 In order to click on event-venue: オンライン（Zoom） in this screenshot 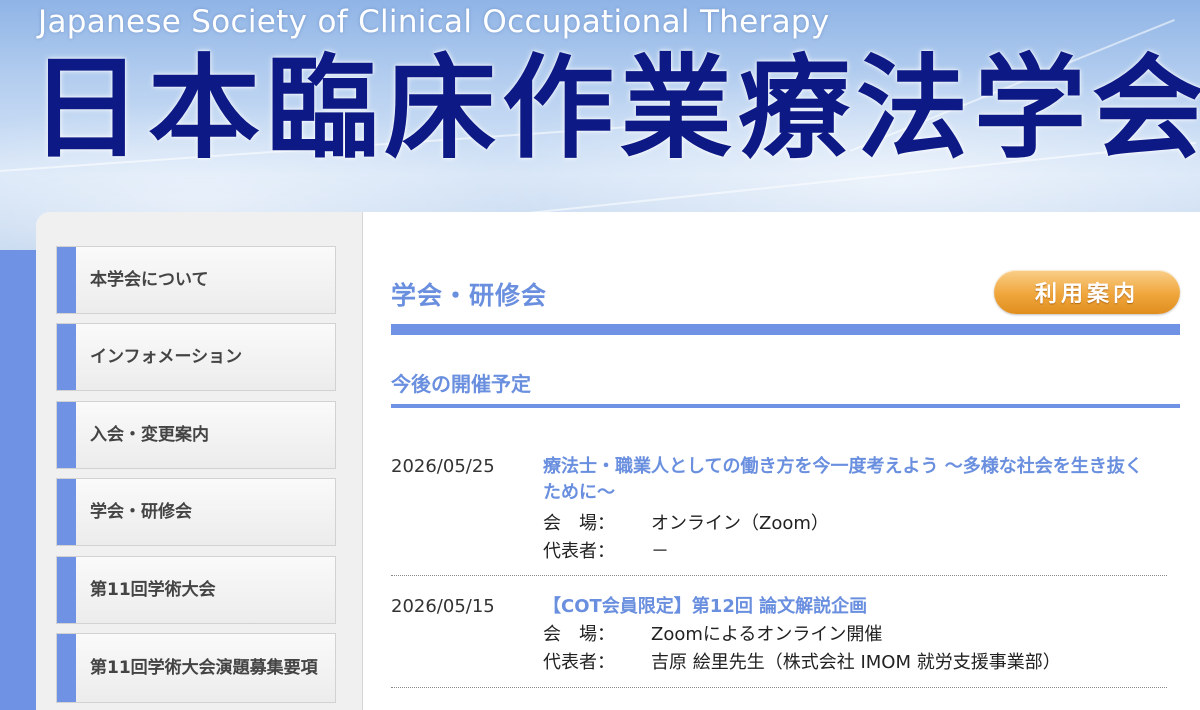, I will do `click(740, 523)`.